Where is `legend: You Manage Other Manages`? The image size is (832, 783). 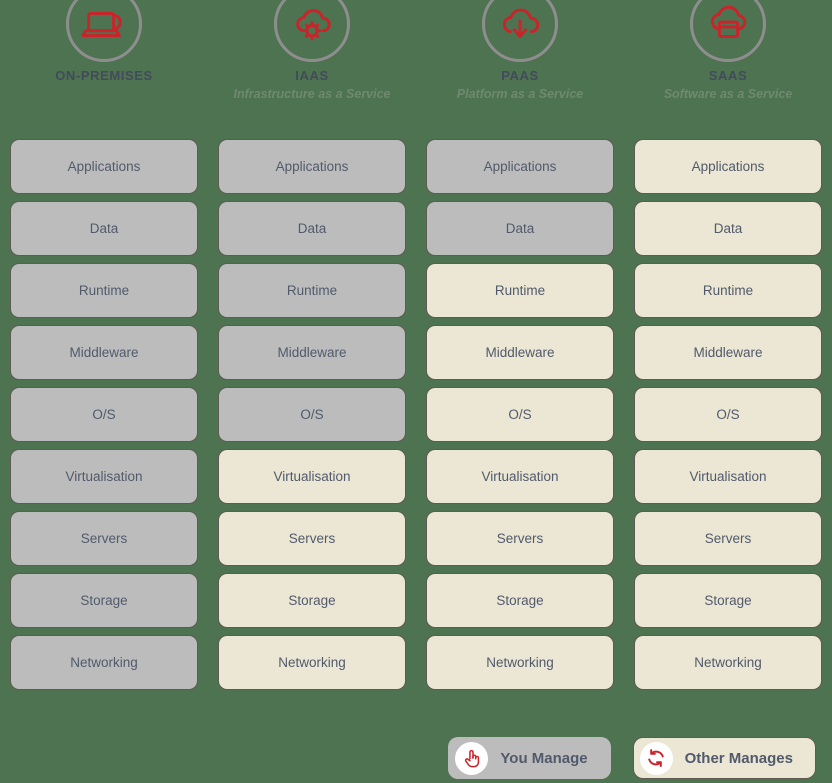 legend: You Manage Other Manages is located at coordinates (632, 758).